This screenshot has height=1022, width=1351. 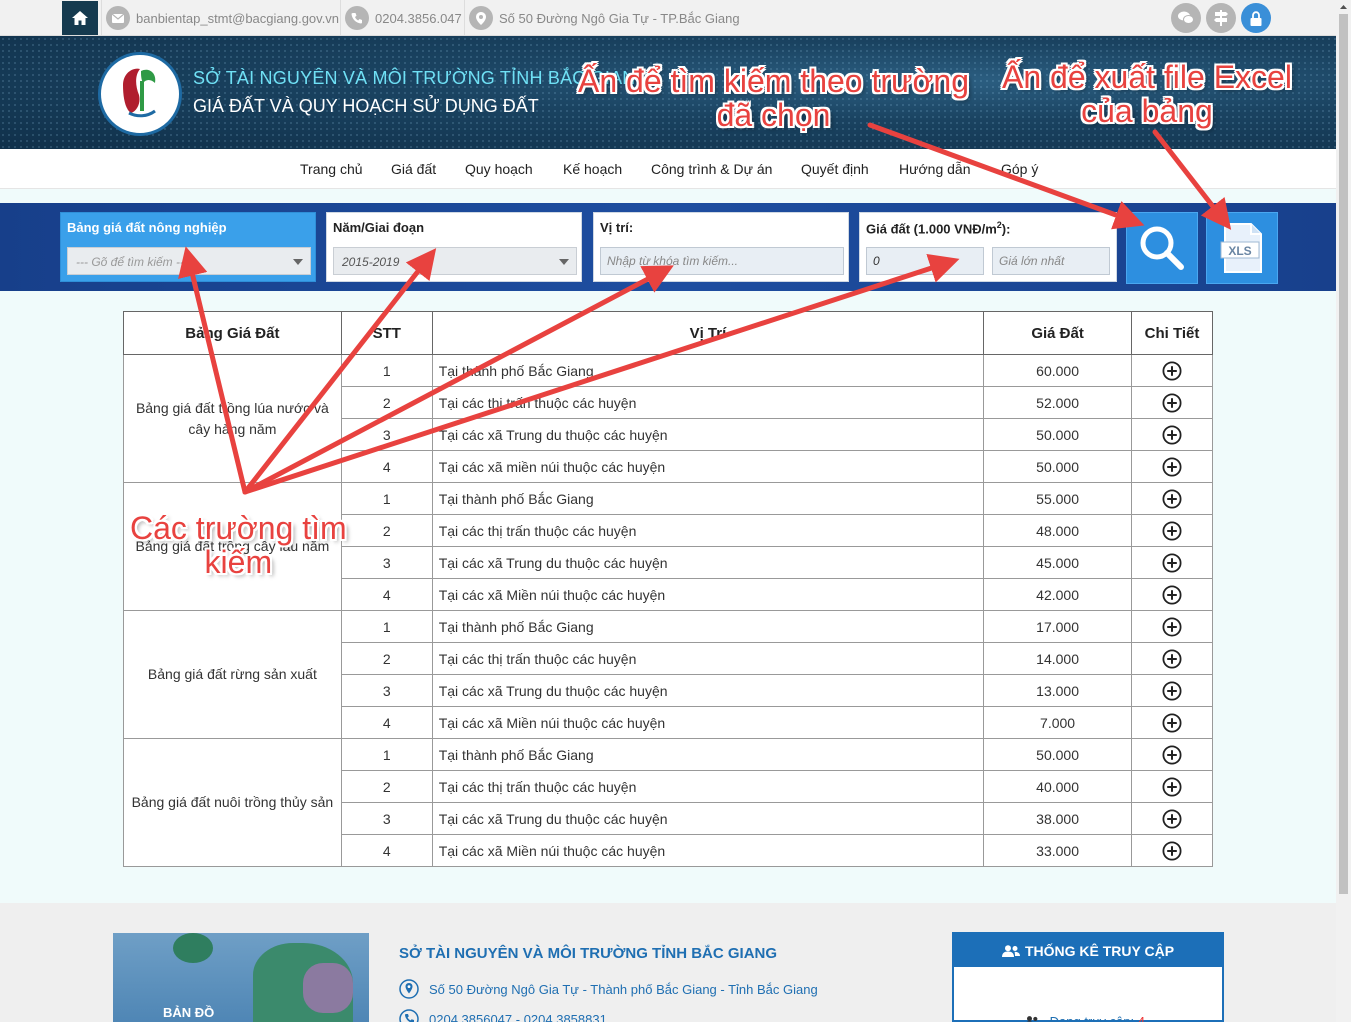 What do you see at coordinates (1058, 850) in the screenshot?
I see `row-price: 33.000` at bounding box center [1058, 850].